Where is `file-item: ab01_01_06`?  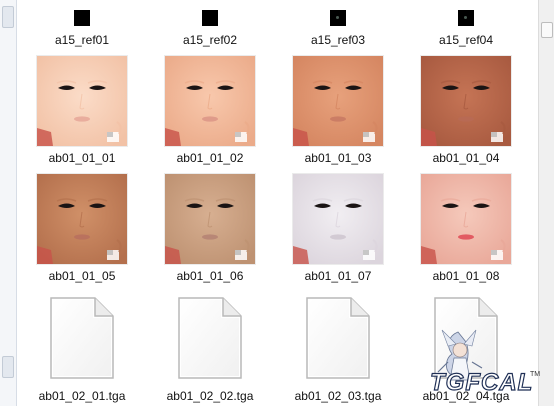 file-item: ab01_01_06 is located at coordinates (210, 230).